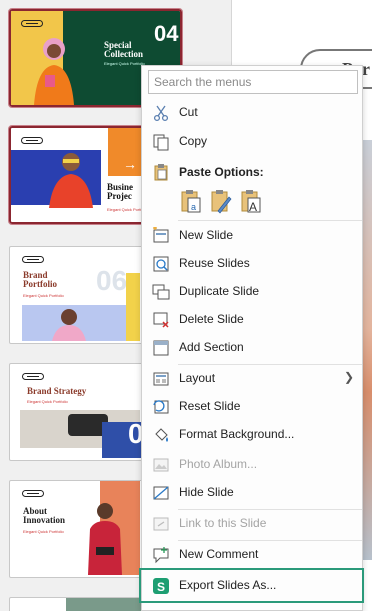 The width and height of the screenshot is (372, 611). I want to click on menu-item-copy-label: Copy, so click(193, 141).